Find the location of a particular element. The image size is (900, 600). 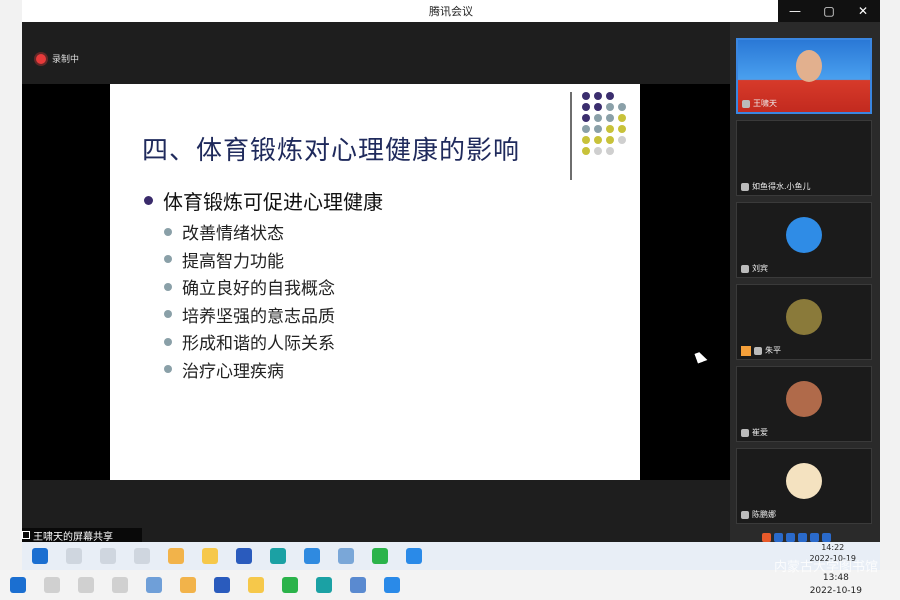

list-item-text: 改善情绪状态 is located at coordinates (233, 234).